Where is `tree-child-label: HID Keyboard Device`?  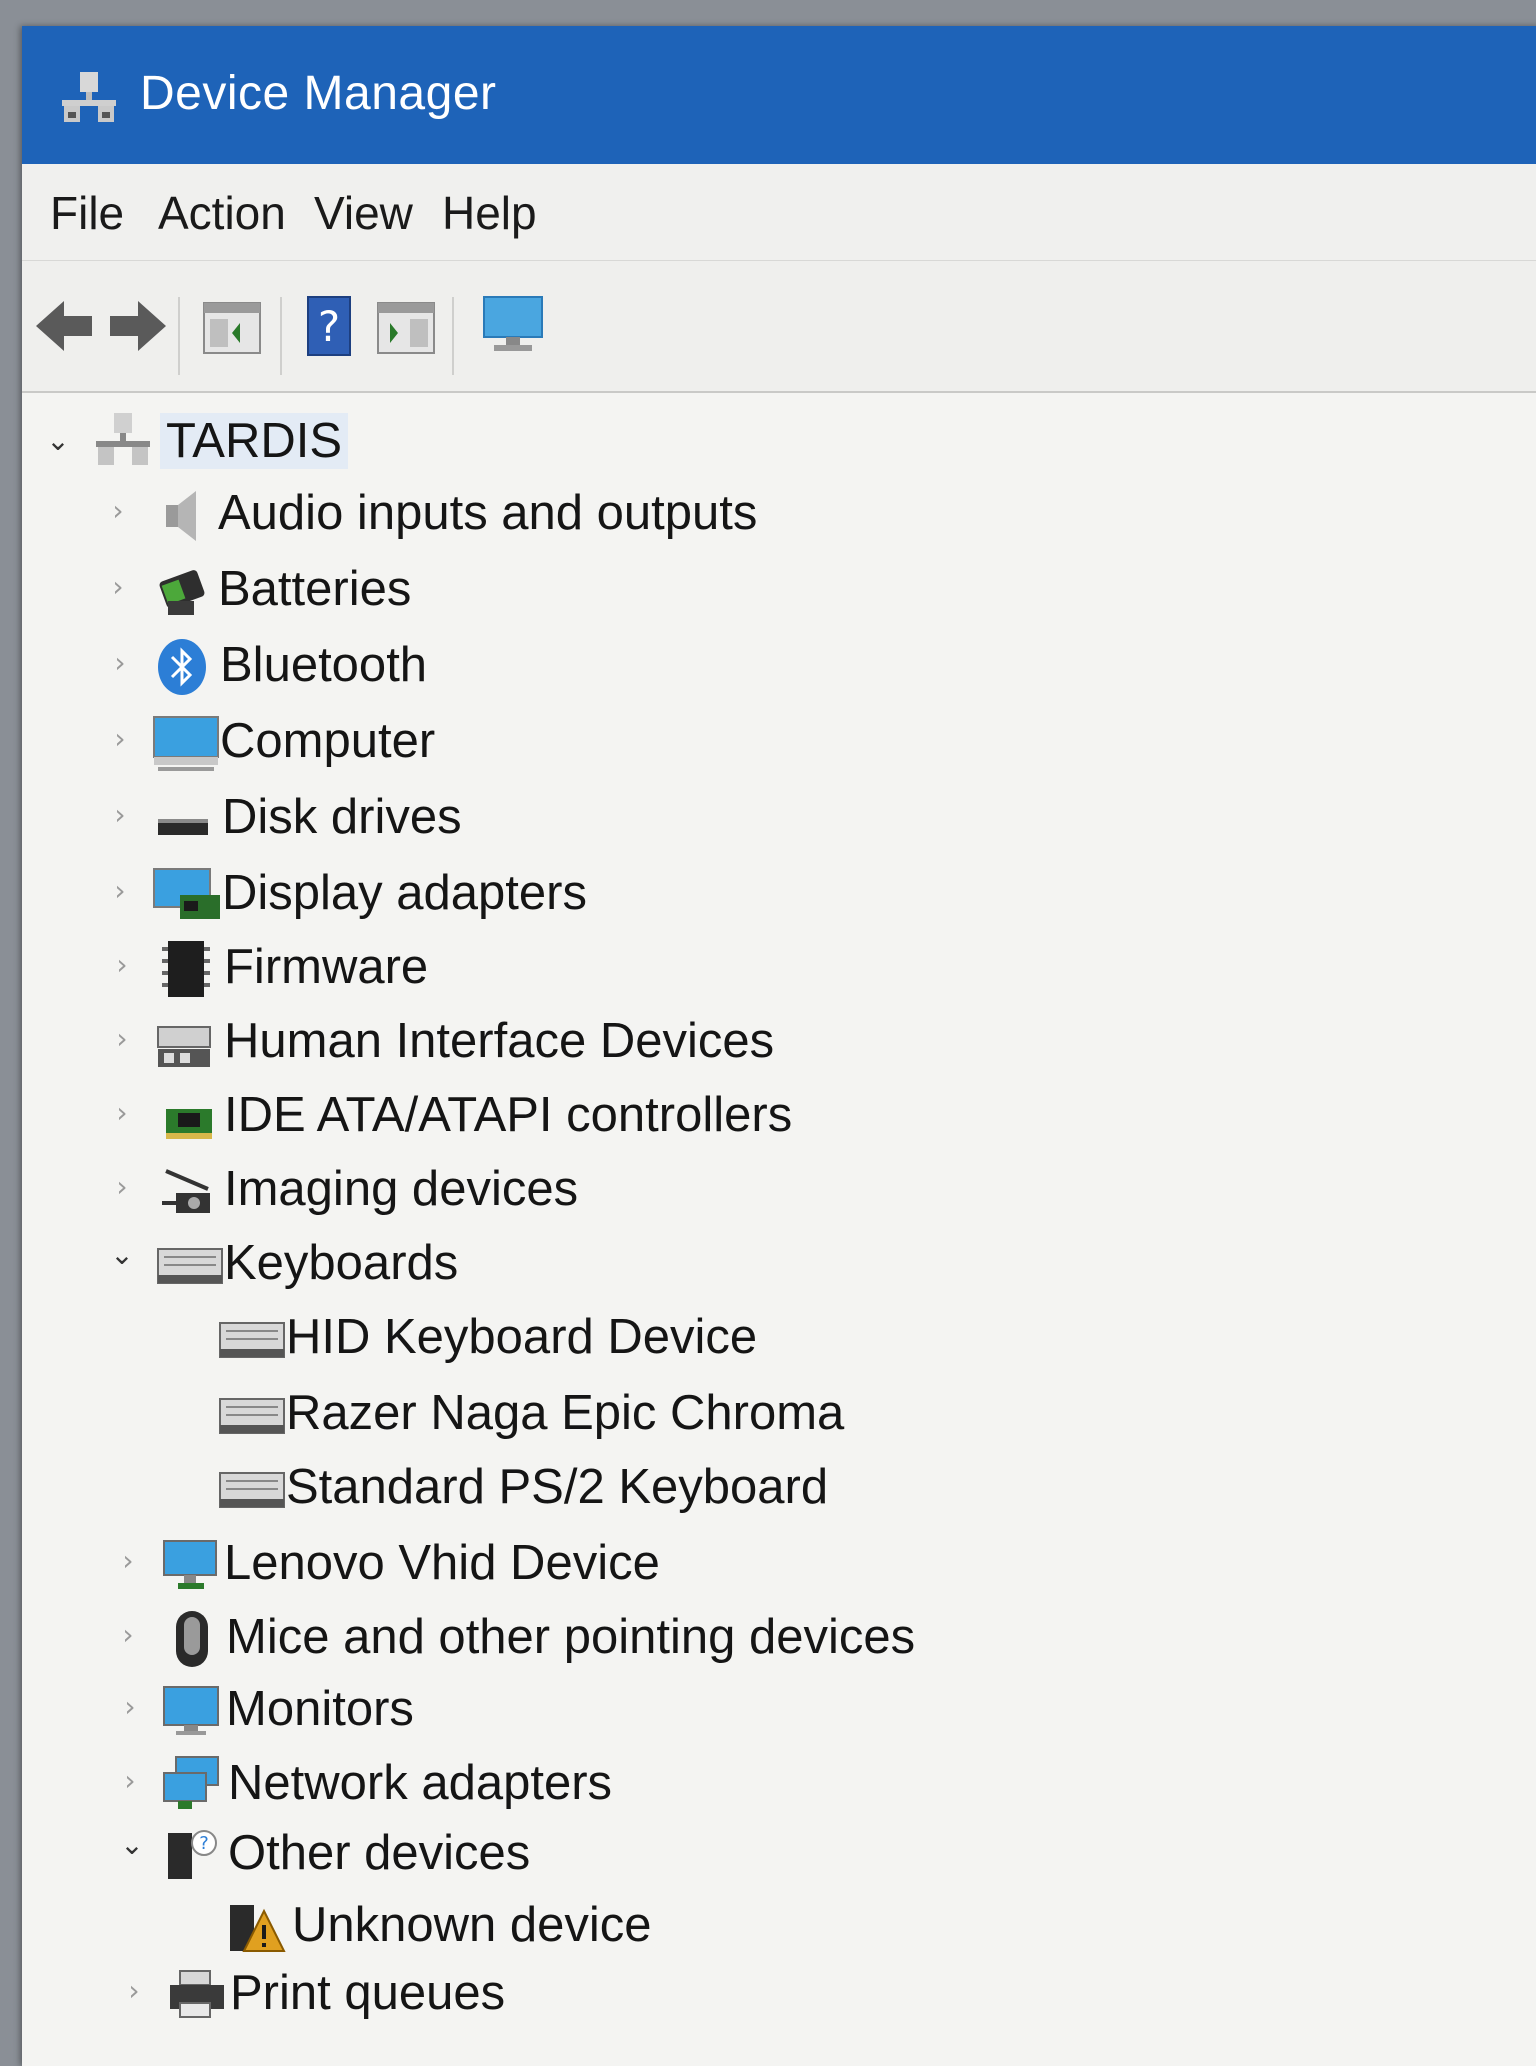
tree-child-label: HID Keyboard Device is located at coordinates (522, 1337).